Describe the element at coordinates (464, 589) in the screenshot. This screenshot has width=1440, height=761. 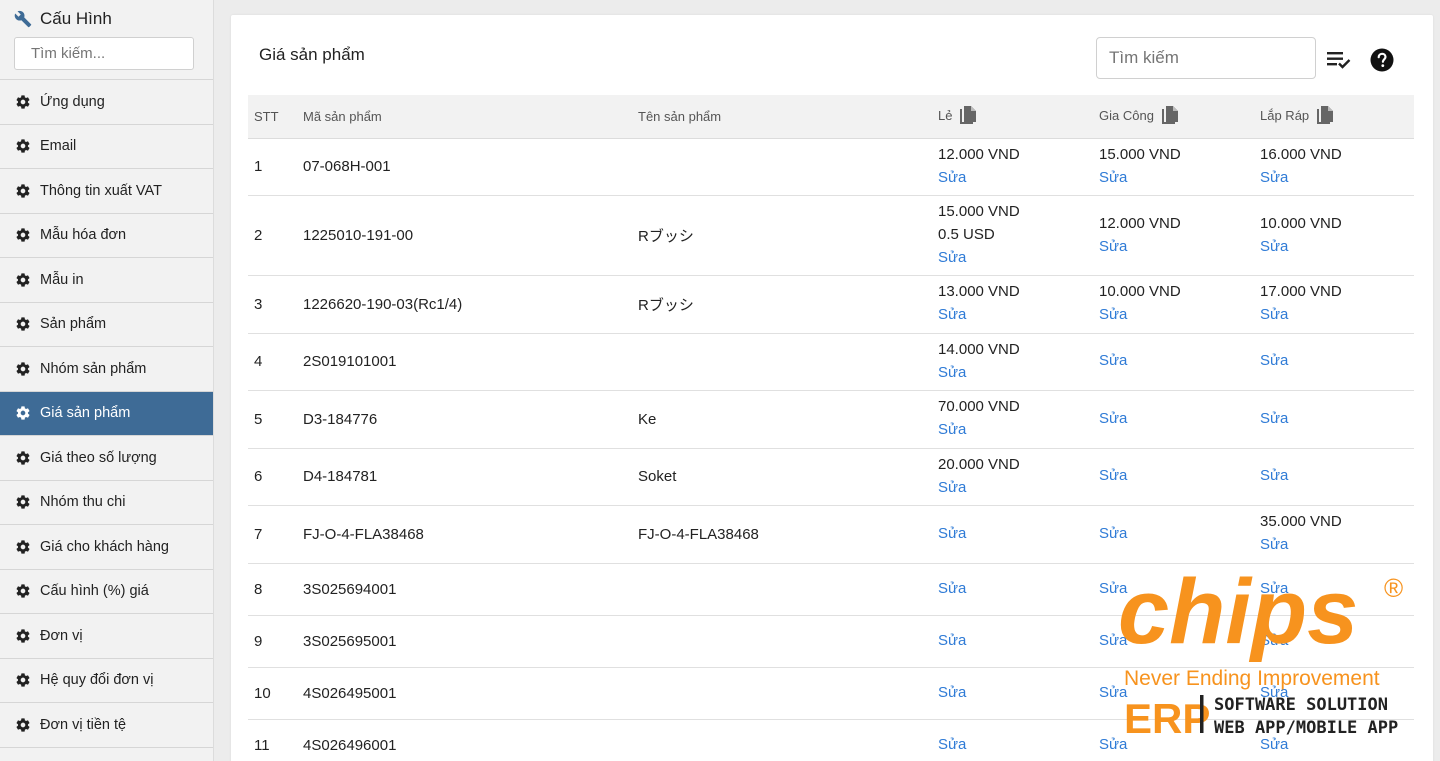
I see `cell-code: 3S025694001` at that location.